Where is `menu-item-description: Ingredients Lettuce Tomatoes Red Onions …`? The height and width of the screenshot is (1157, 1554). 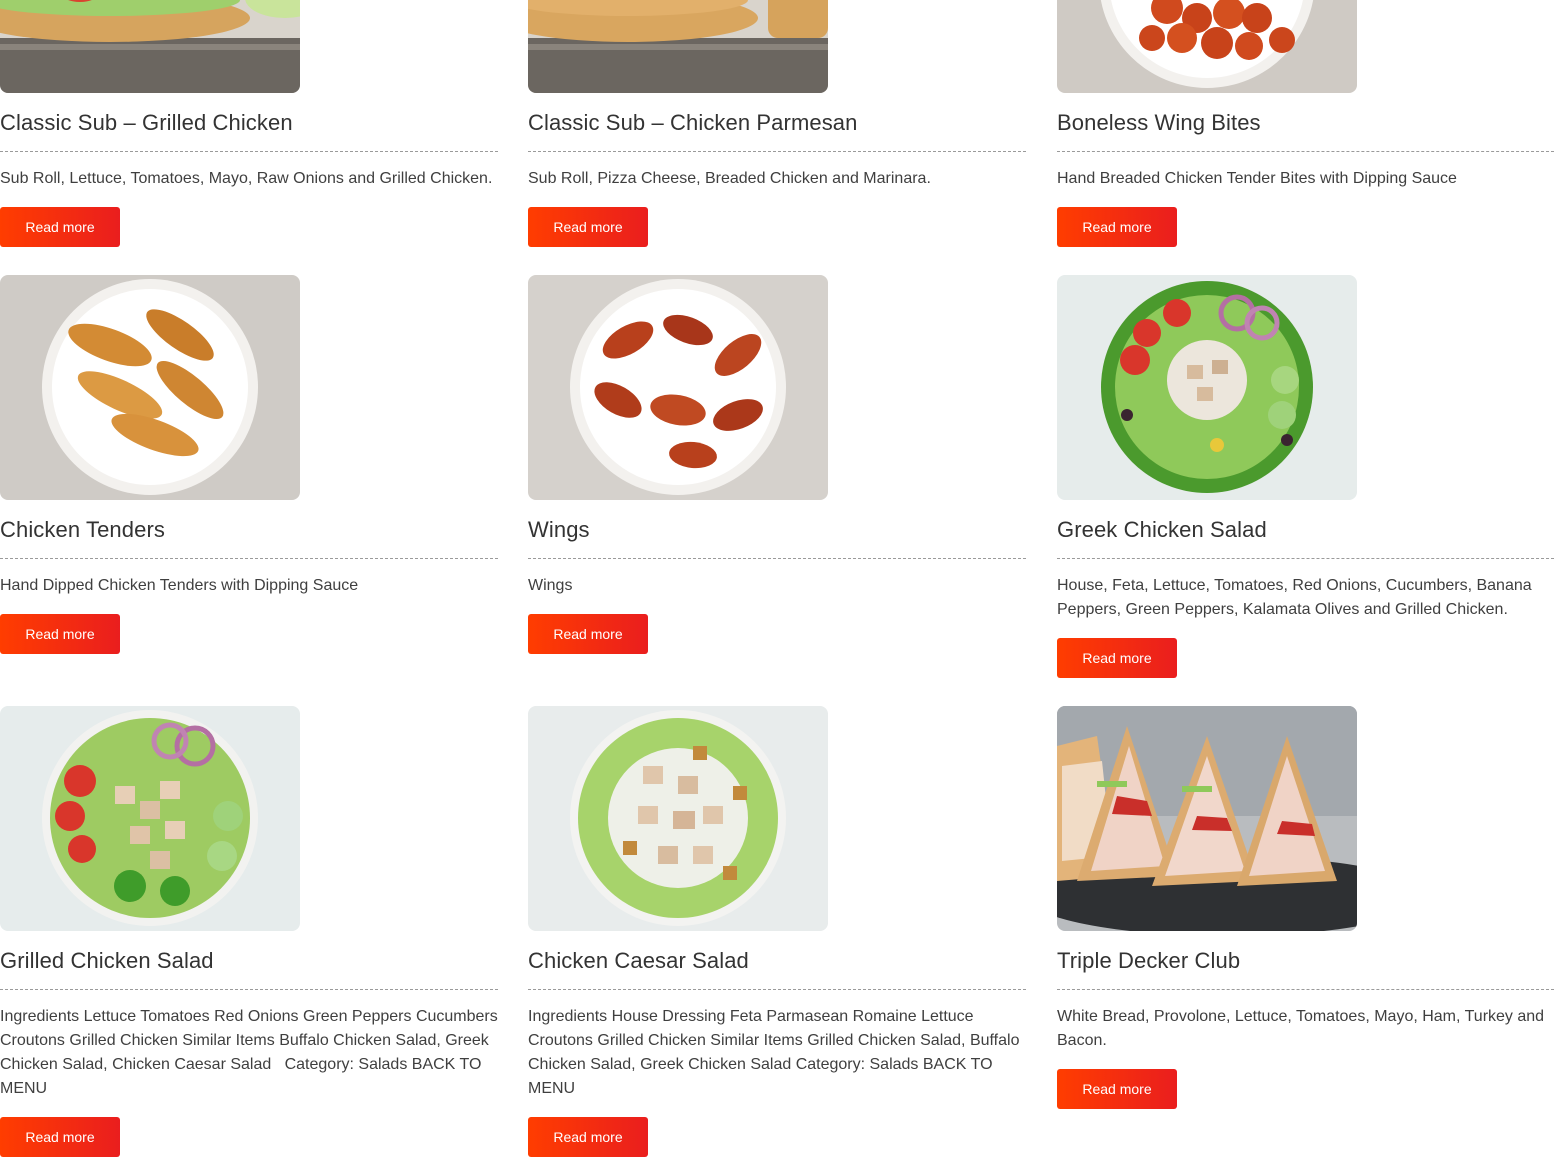
menu-item-description: Ingredients Lettuce Tomatoes Red Onions … is located at coordinates (251, 1052).